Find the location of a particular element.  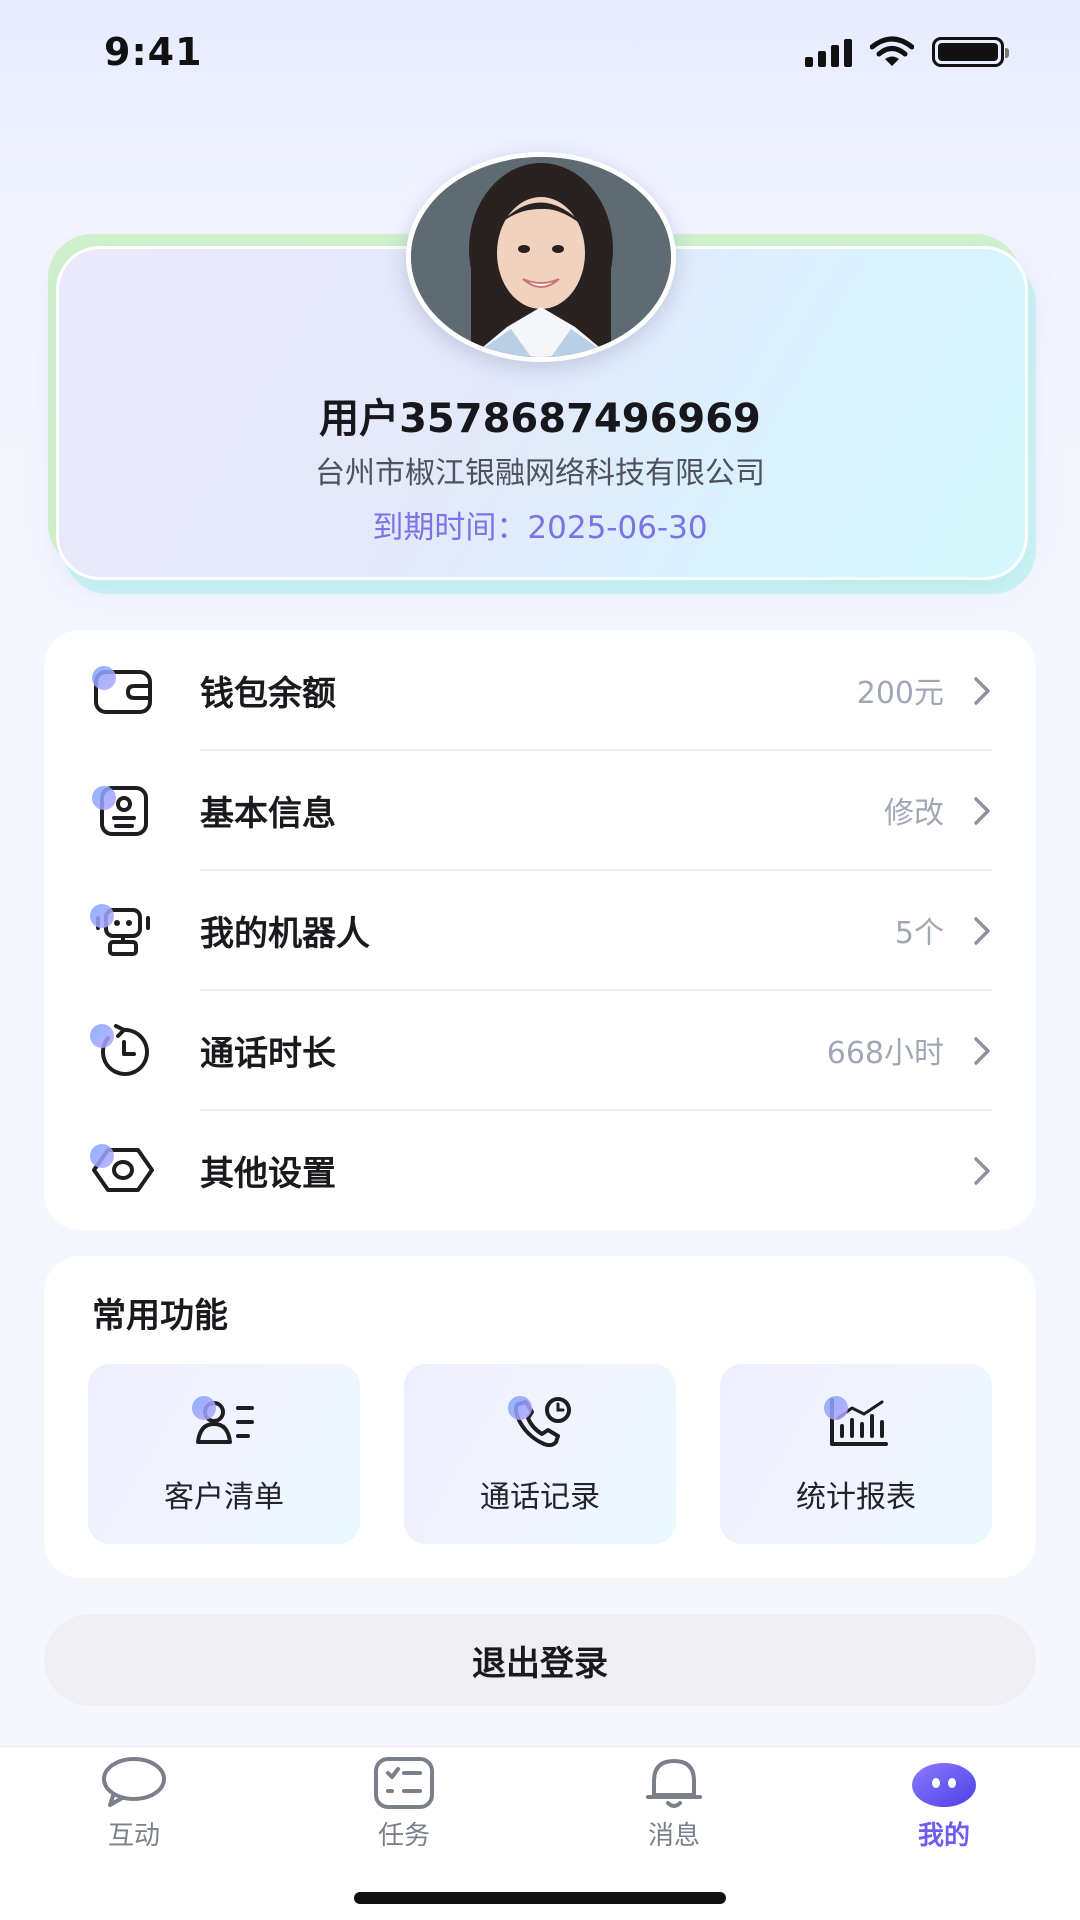

function-statistics: 统计报表 is located at coordinates (856, 1454).